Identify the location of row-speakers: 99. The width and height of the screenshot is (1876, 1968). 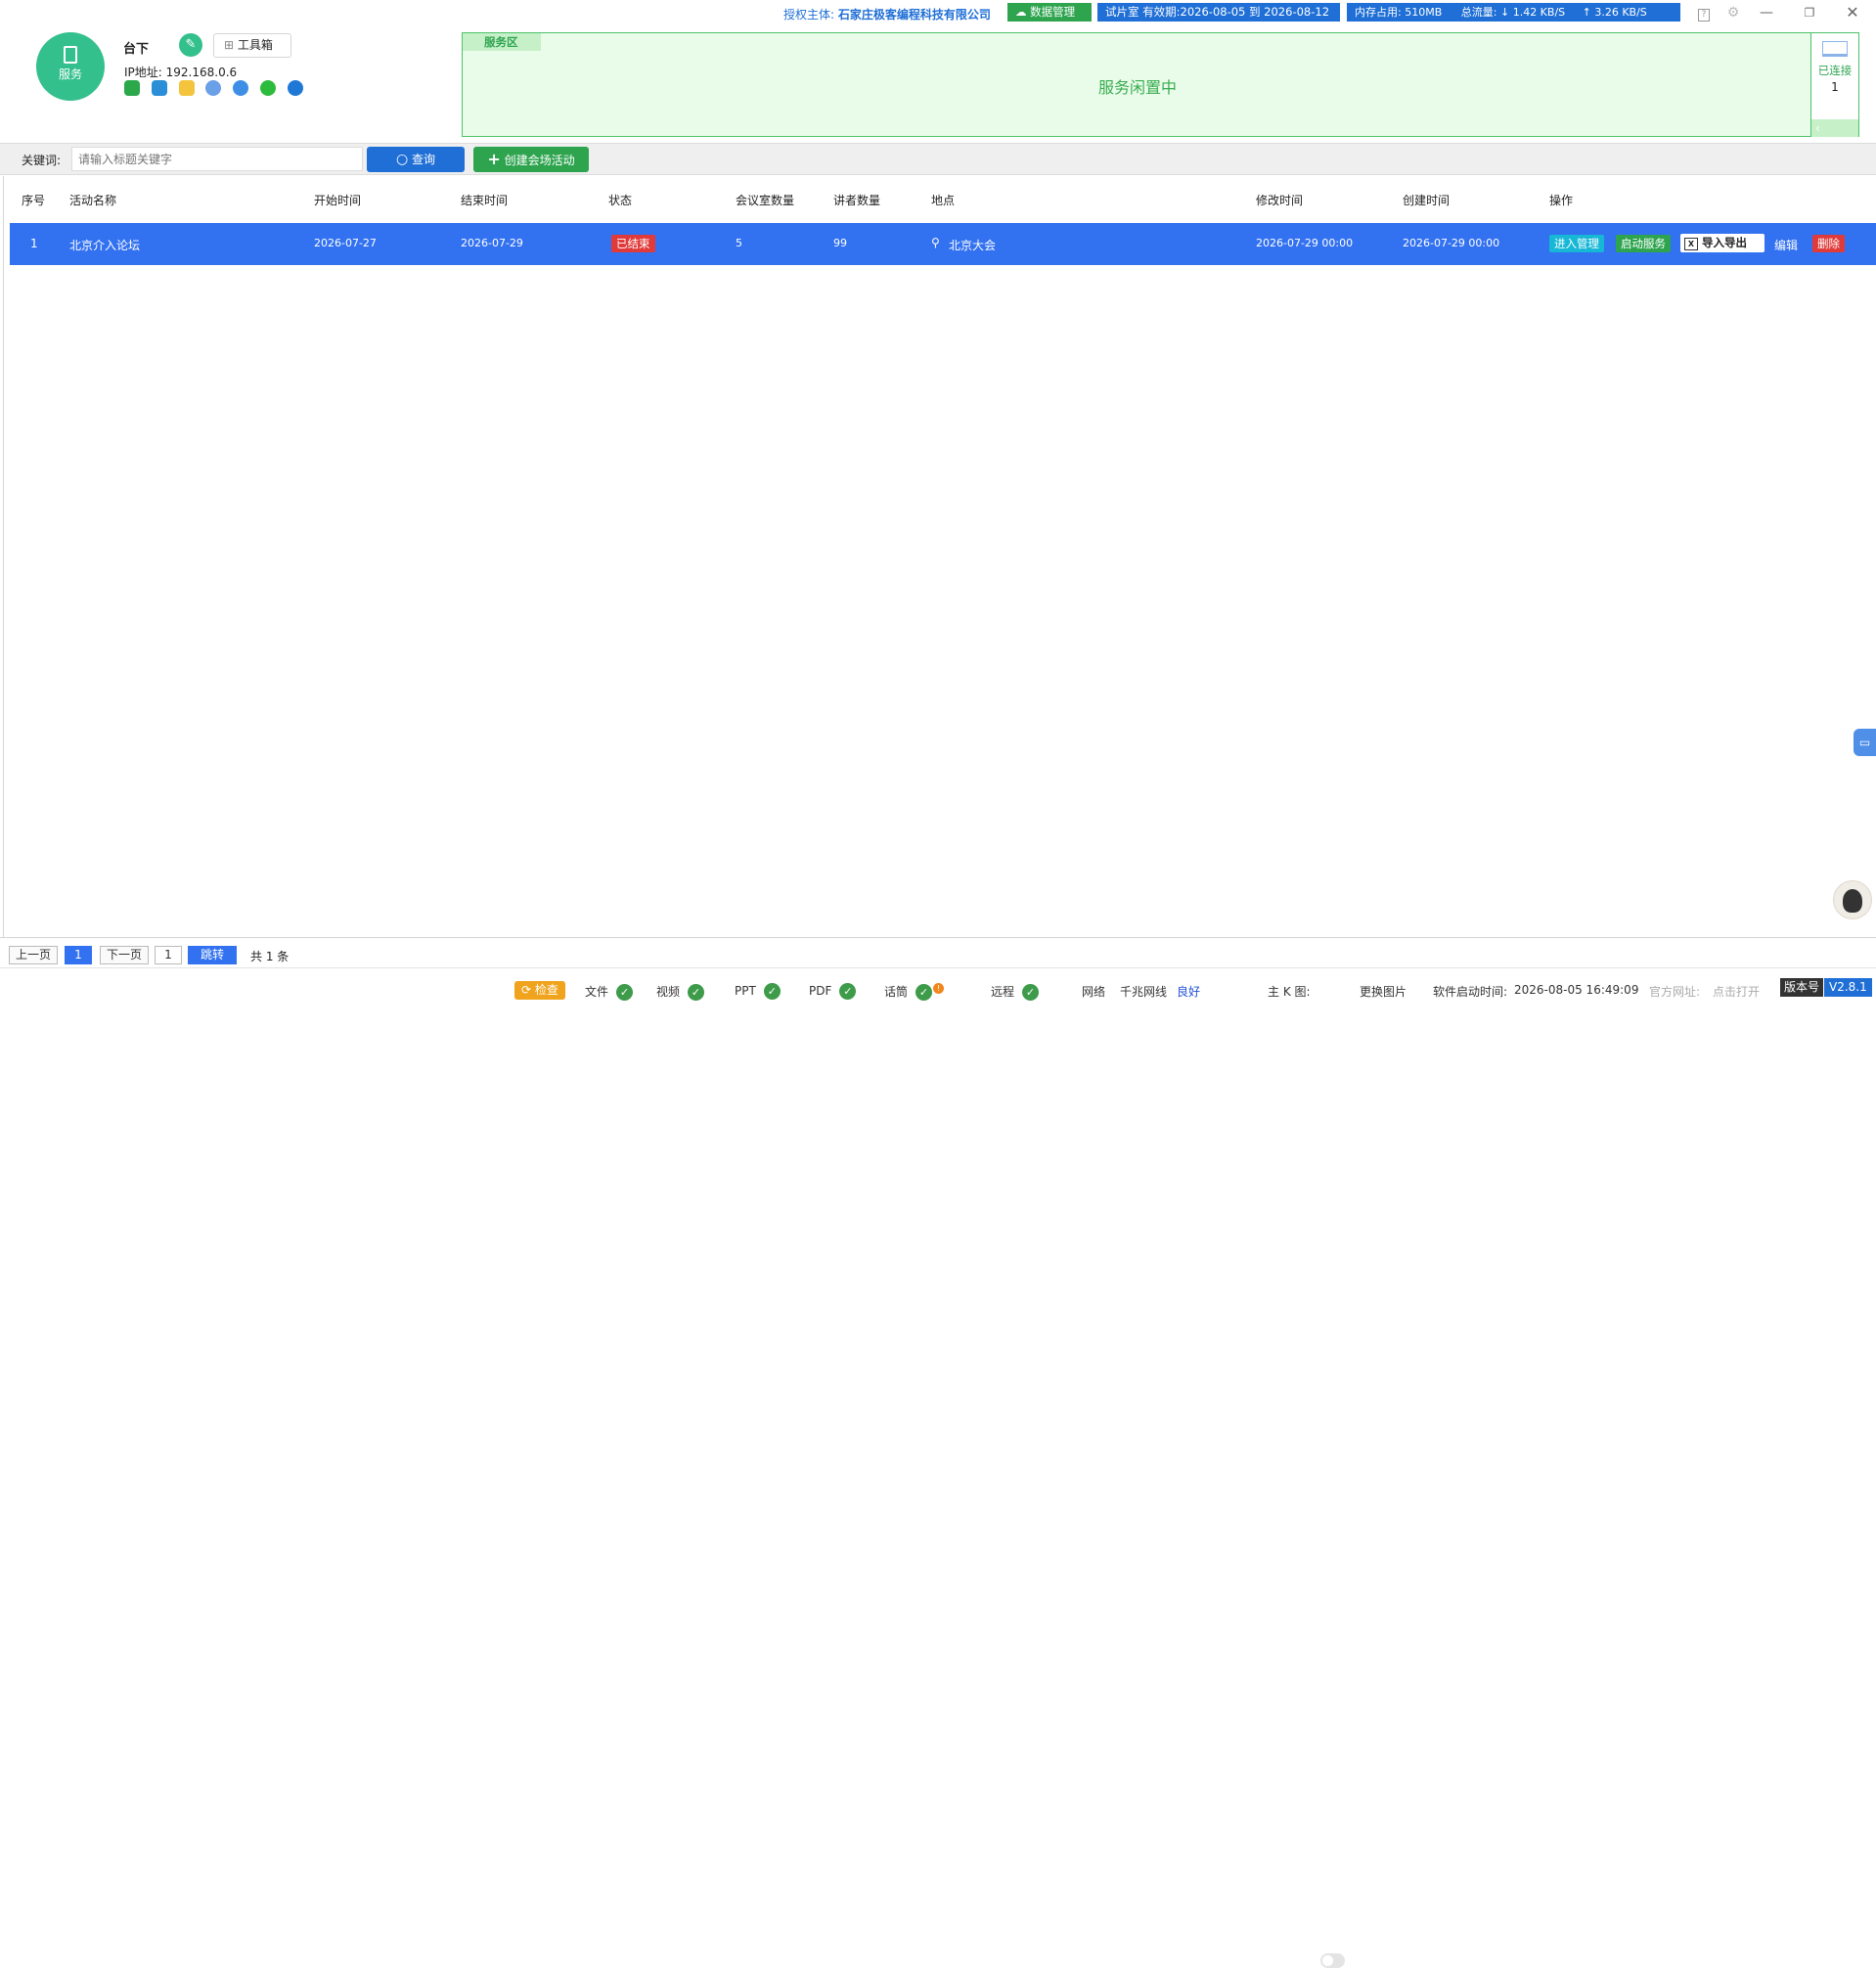
(840, 243).